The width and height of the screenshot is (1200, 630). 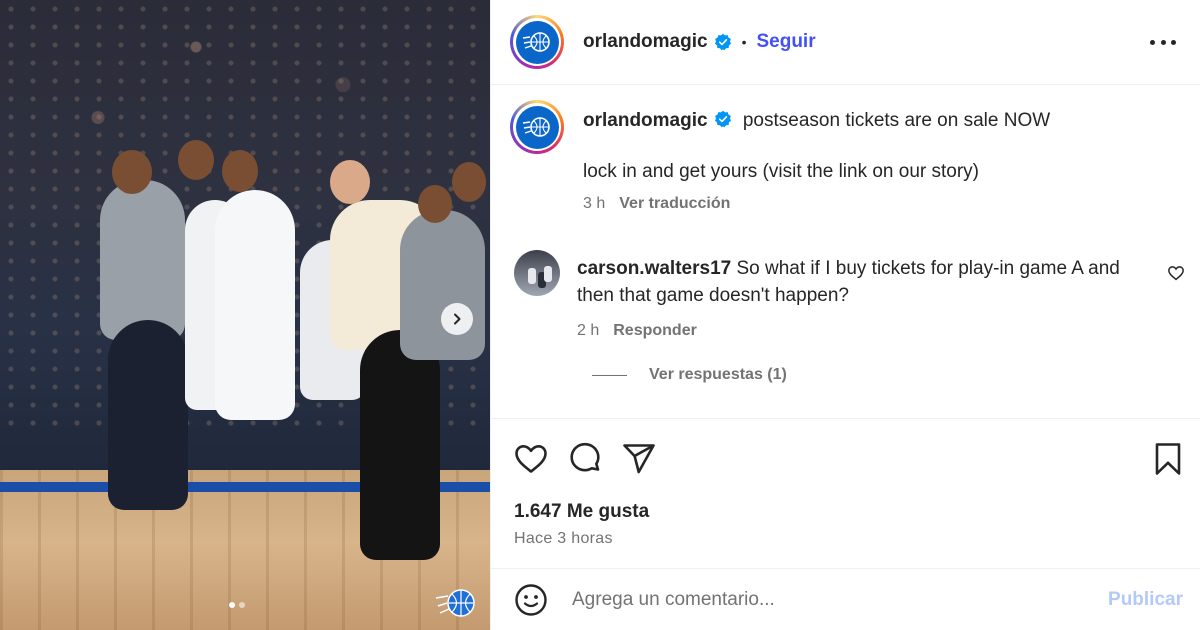 What do you see at coordinates (232, 605) in the screenshot?
I see `carousel-dot-active` at bounding box center [232, 605].